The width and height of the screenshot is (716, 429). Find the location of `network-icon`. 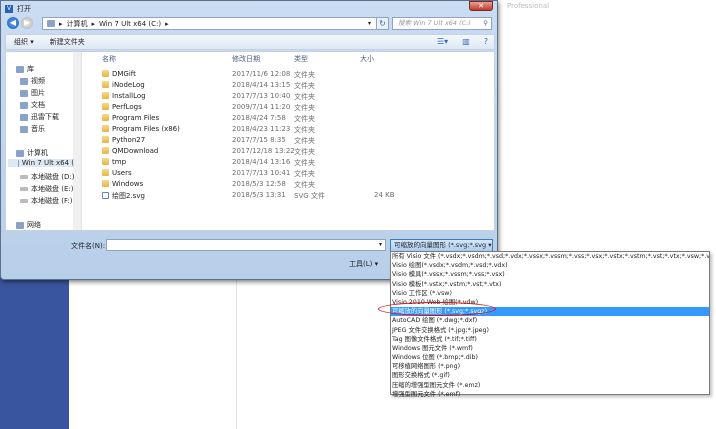

network-icon is located at coordinates (20, 225).